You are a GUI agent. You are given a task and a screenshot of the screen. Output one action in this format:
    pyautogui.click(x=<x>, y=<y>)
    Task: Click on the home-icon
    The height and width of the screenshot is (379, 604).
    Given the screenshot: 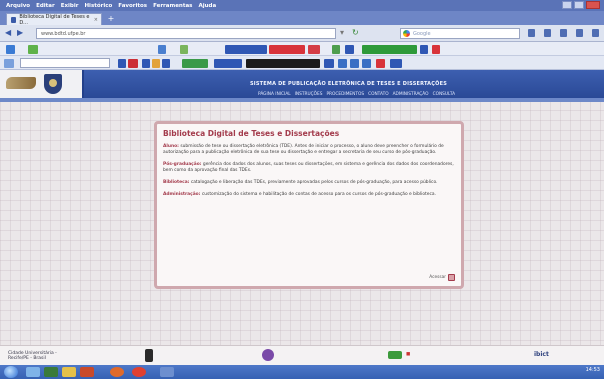 What is the action you would take?
    pyautogui.click(x=579, y=33)
    